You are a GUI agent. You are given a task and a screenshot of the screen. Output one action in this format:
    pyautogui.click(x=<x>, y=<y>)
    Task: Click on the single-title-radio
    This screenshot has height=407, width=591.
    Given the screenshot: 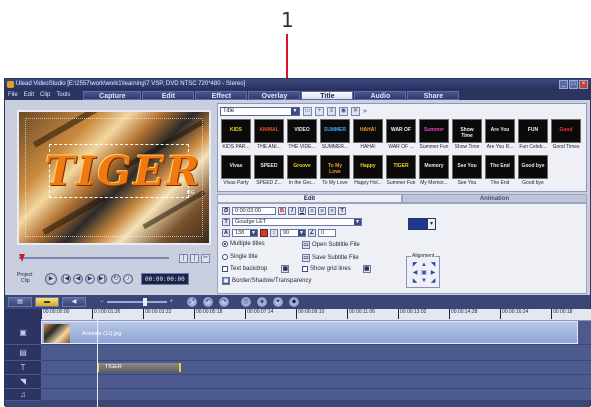 What is the action you would take?
    pyautogui.click(x=225, y=257)
    